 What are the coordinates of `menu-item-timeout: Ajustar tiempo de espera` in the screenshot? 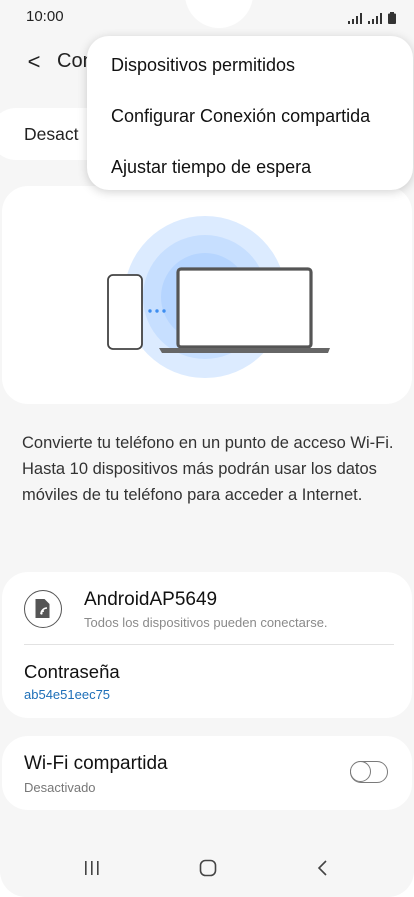 It's located at (211, 167).